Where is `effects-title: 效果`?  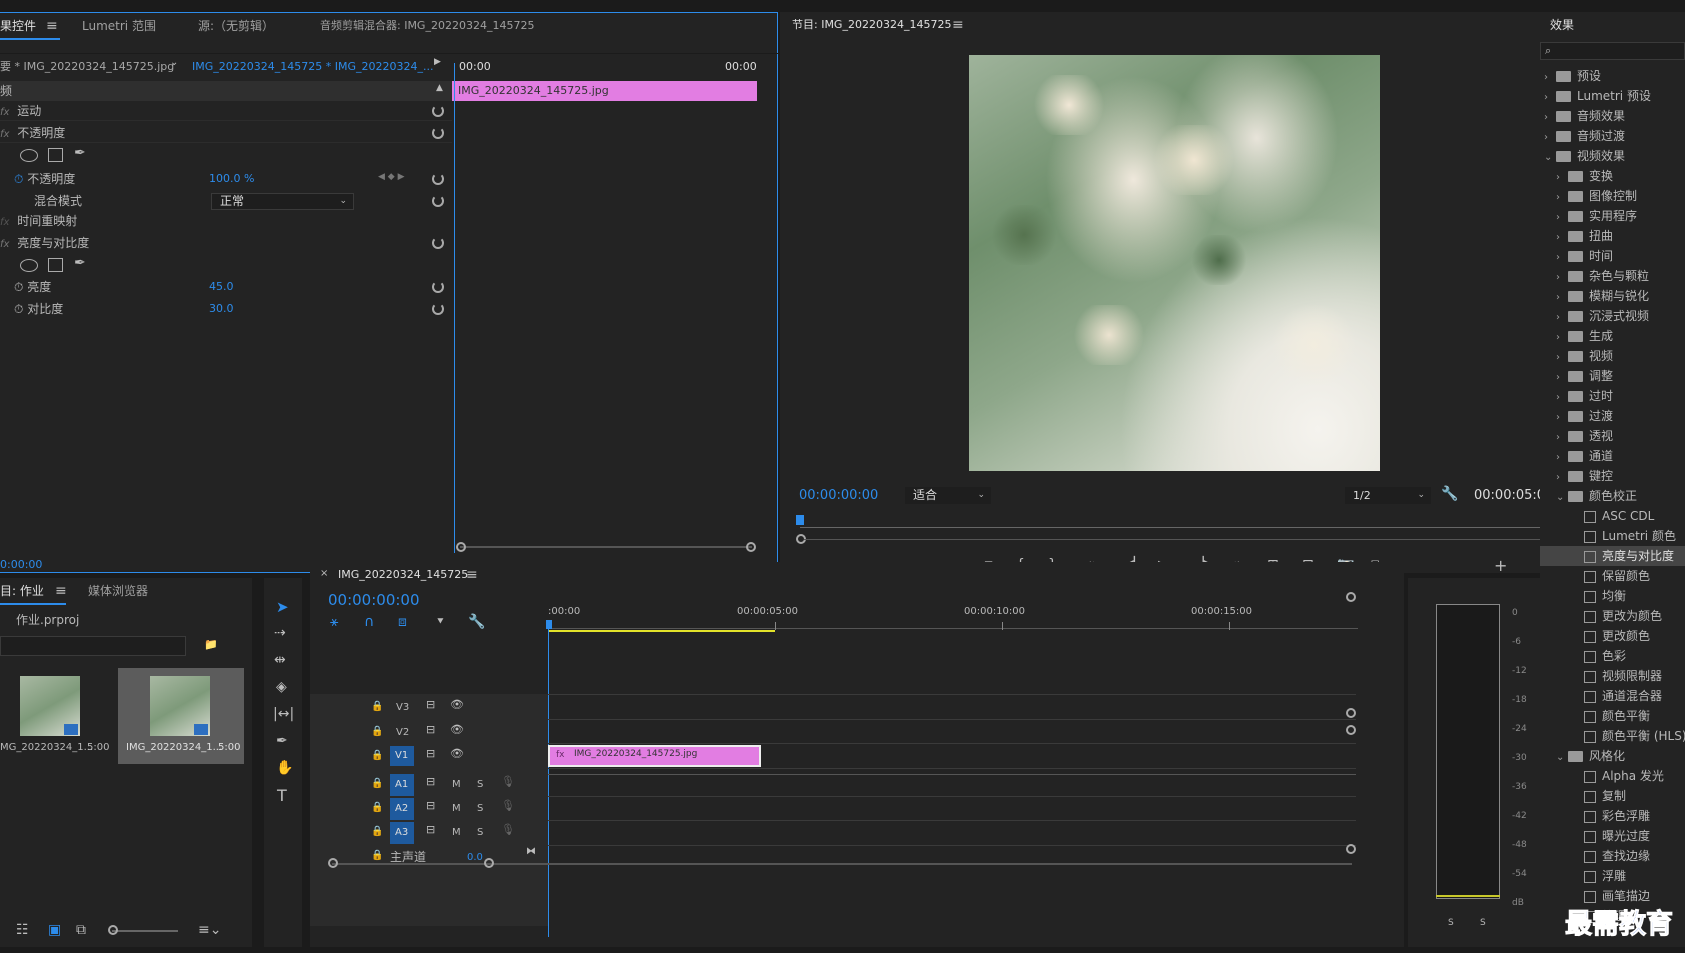
effects-title: 效果 is located at coordinates (1562, 25).